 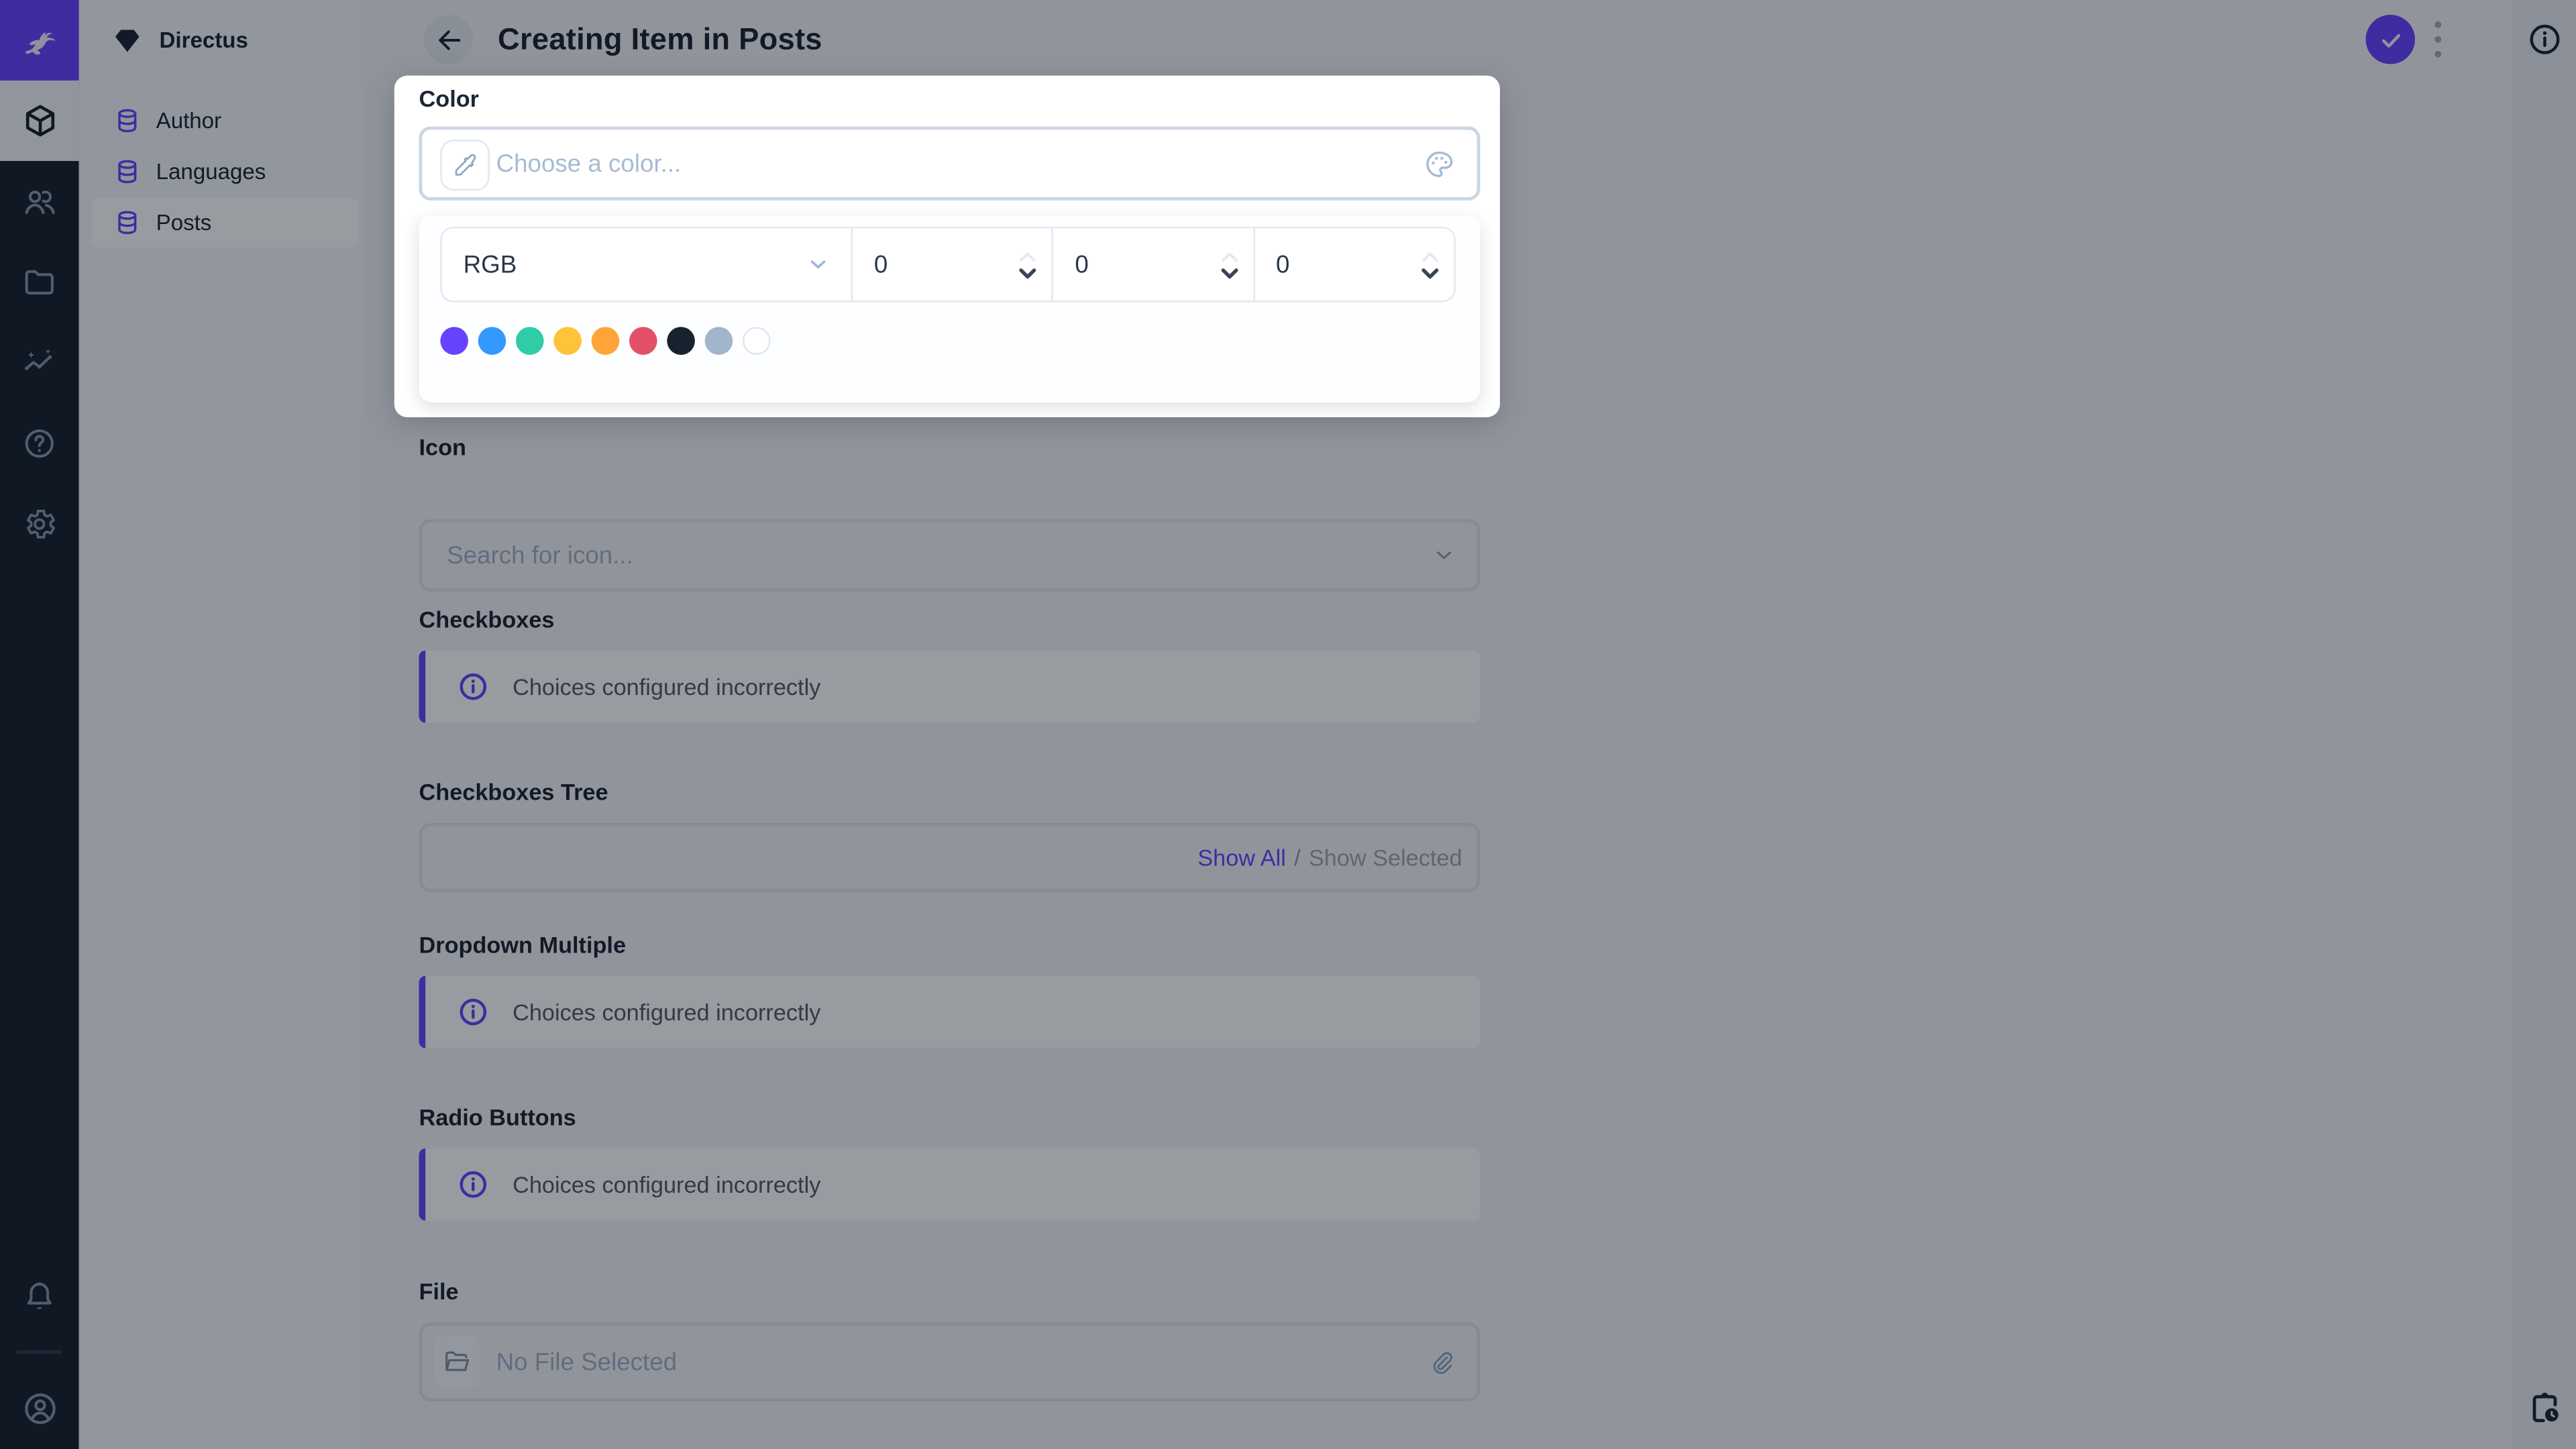 I want to click on chevron-down-icon, so click(x=818, y=265).